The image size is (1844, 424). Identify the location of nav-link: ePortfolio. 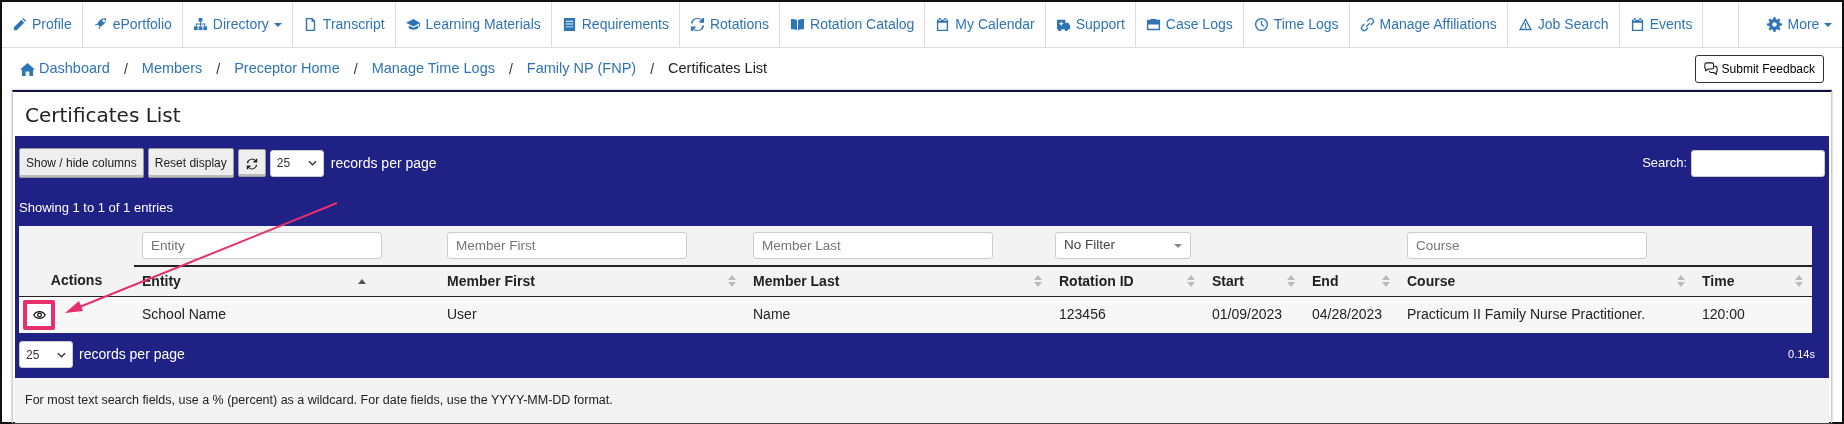
(132, 24).